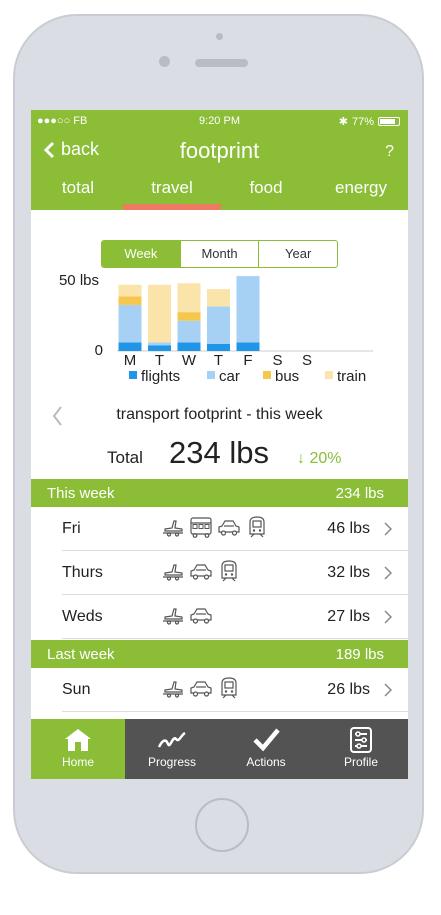 The height and width of the screenshot is (915, 441). Describe the element at coordinates (361, 188) in the screenshot. I see `tab-energy: energy` at that location.